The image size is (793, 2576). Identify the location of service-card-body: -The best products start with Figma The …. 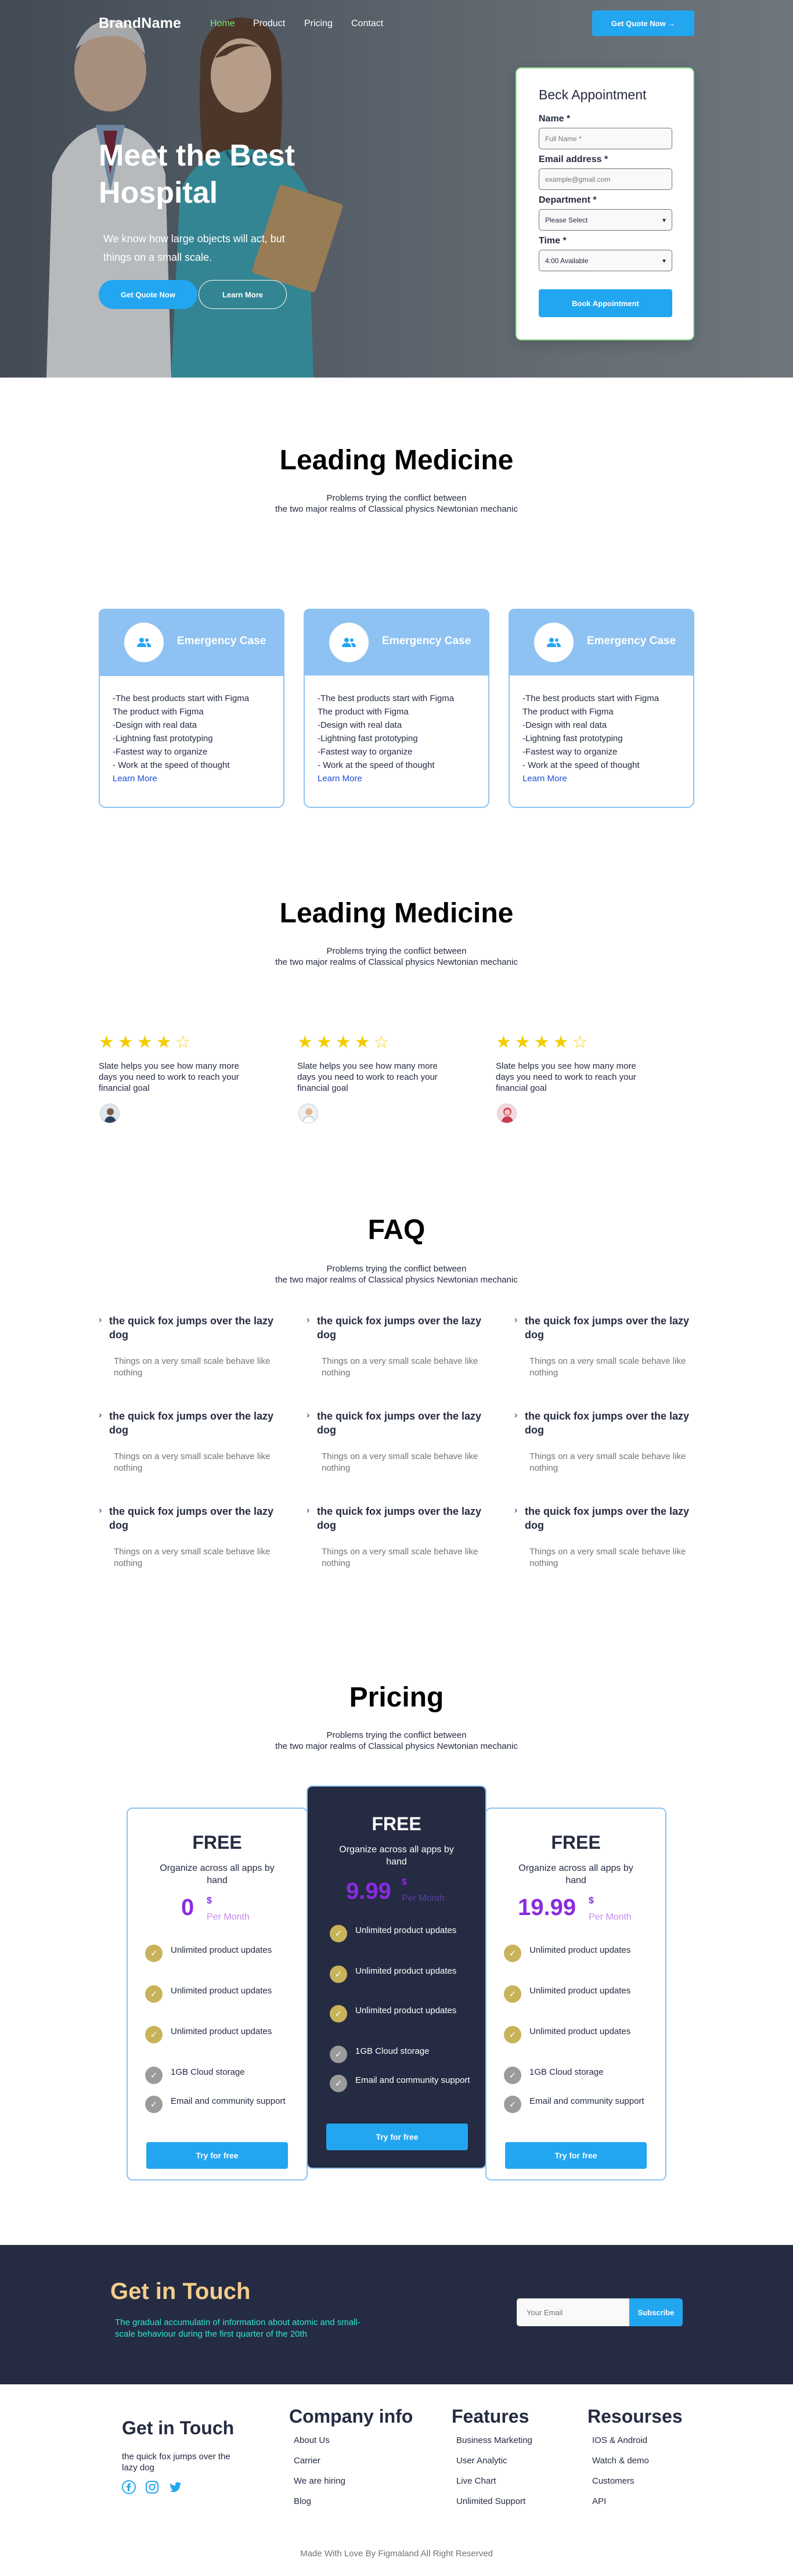
(396, 742).